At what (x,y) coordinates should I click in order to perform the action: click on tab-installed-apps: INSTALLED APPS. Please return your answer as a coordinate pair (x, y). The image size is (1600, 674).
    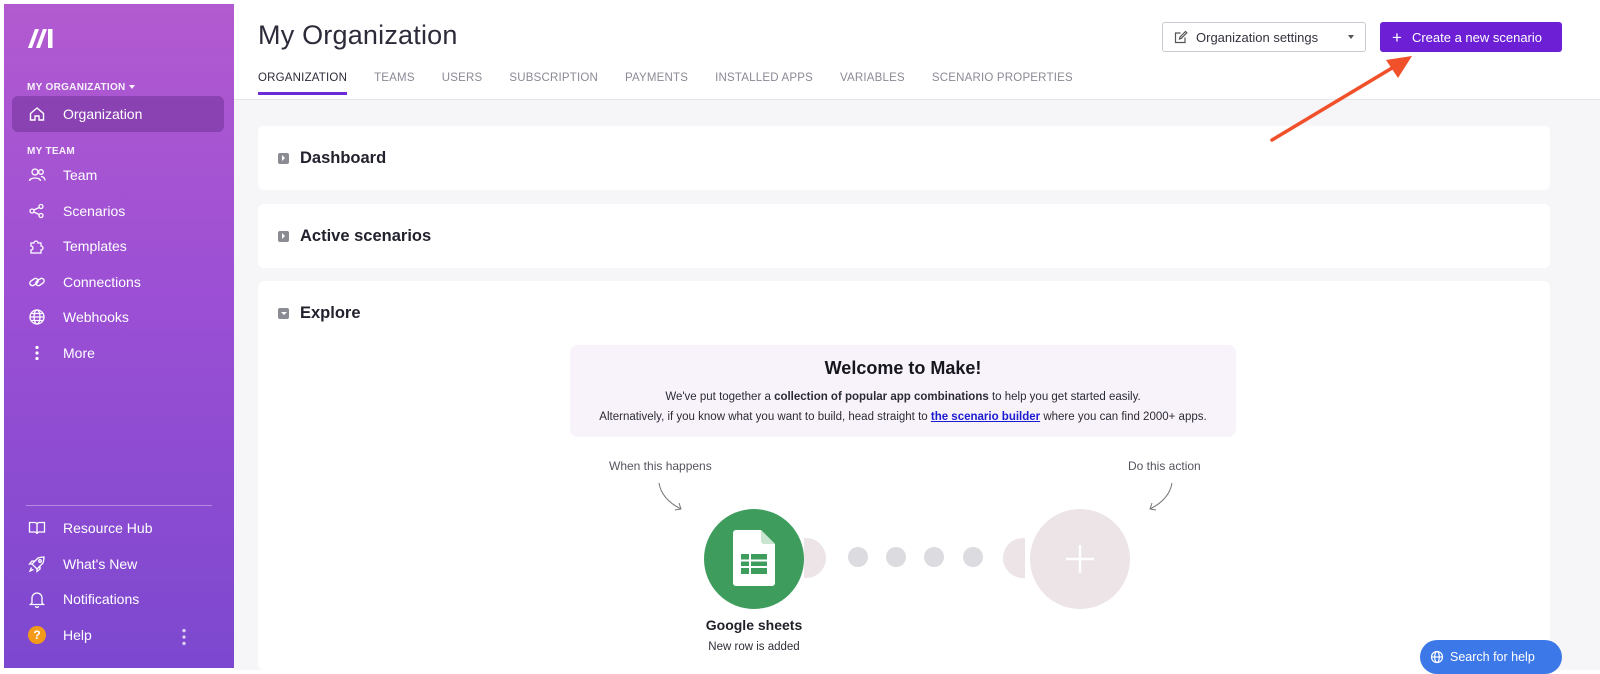
    Looking at the image, I should click on (764, 83).